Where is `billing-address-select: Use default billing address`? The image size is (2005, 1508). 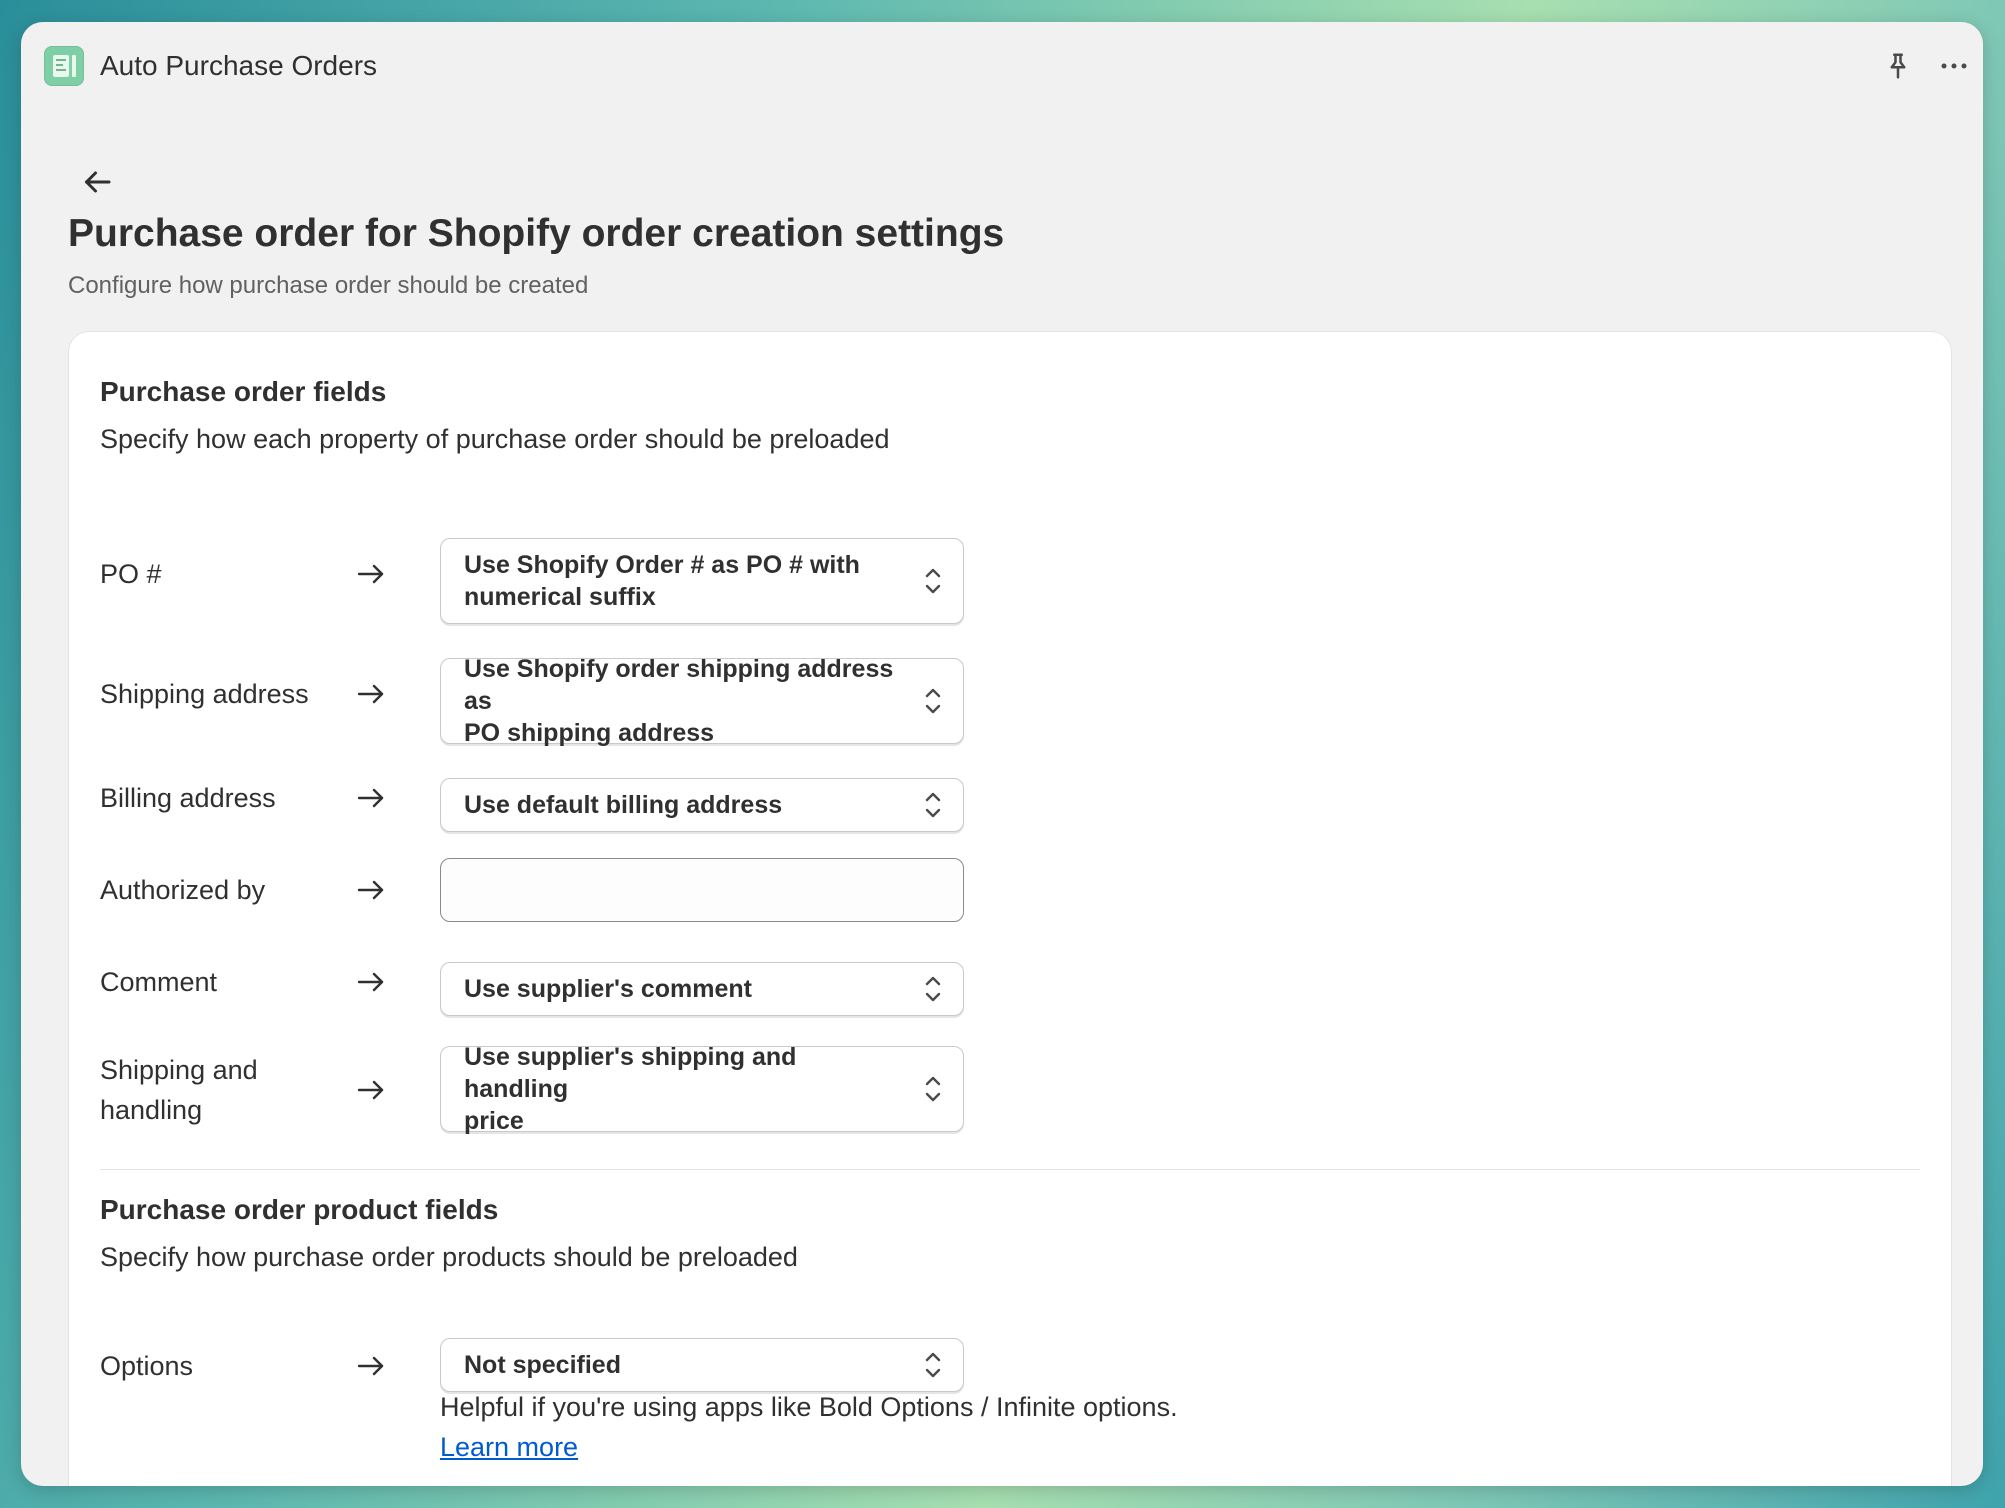 billing-address-select: Use default billing address is located at coordinates (702, 805).